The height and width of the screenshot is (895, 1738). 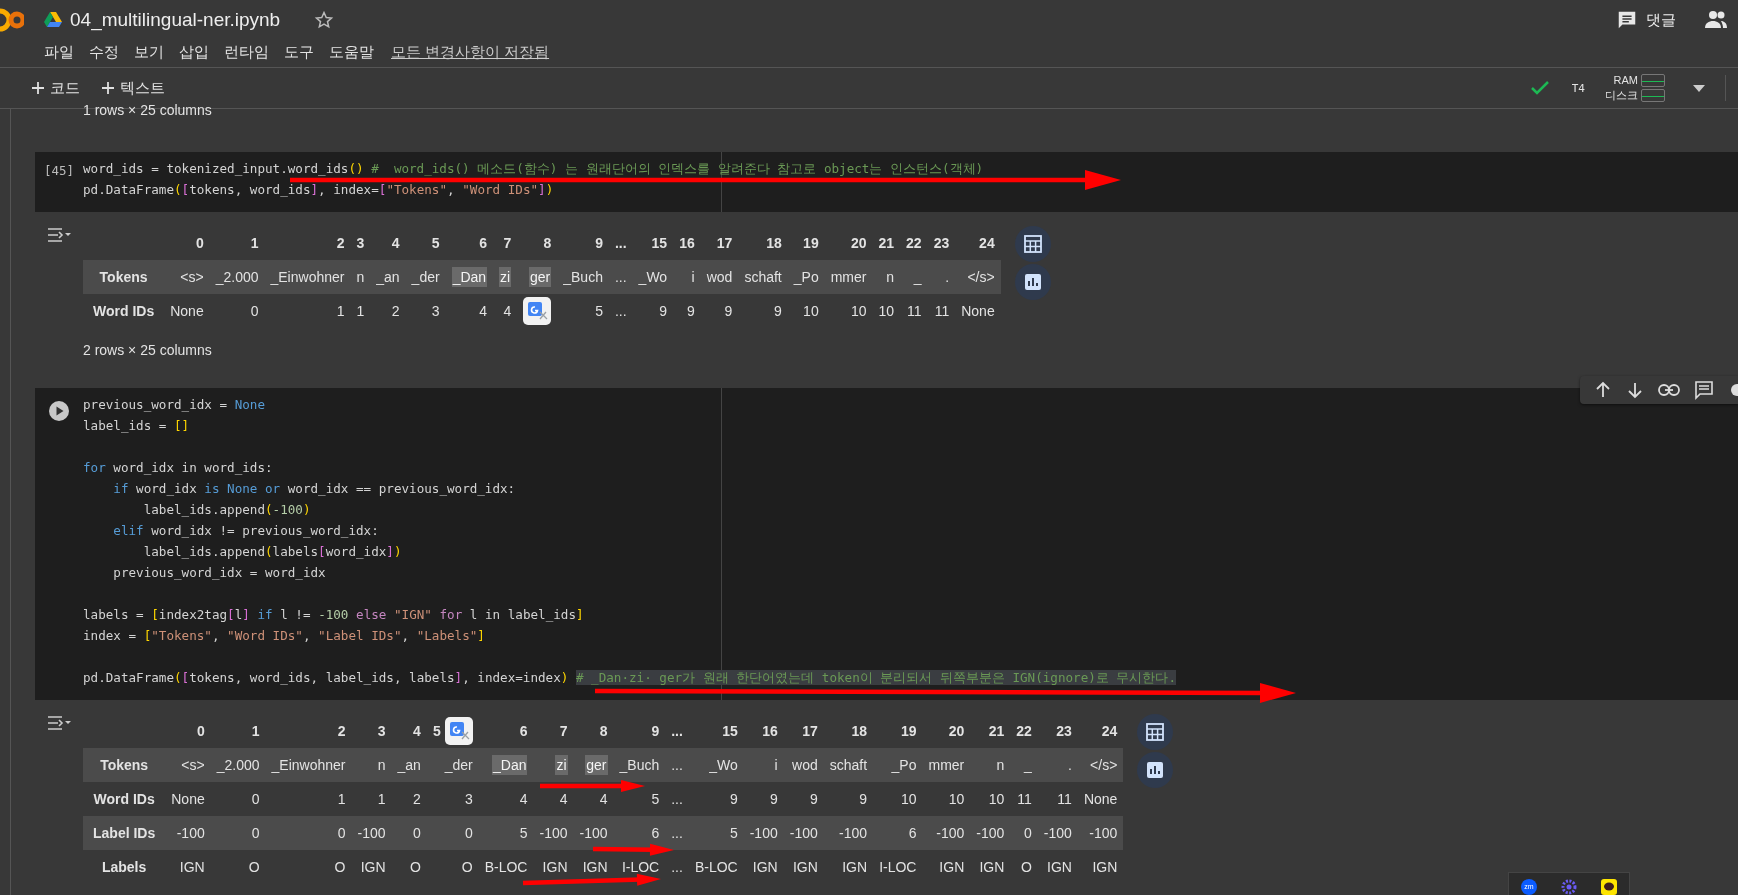 I want to click on table-cell: _2.000, so click(x=238, y=765).